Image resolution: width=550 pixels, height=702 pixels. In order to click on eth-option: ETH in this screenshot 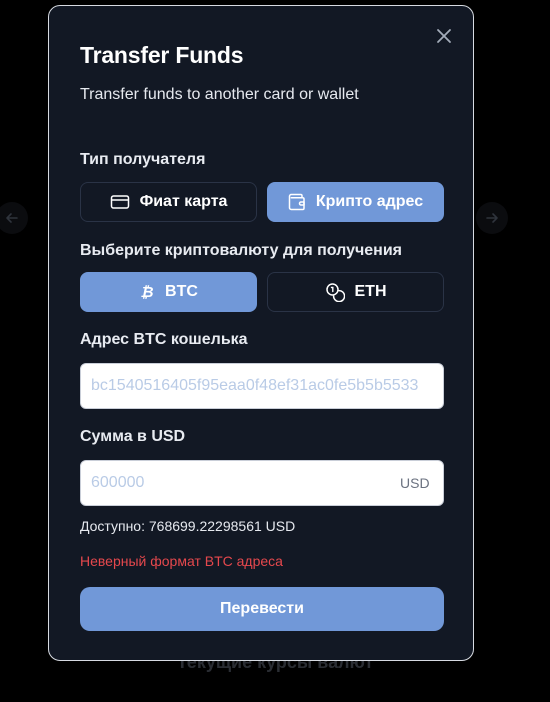, I will do `click(355, 292)`.